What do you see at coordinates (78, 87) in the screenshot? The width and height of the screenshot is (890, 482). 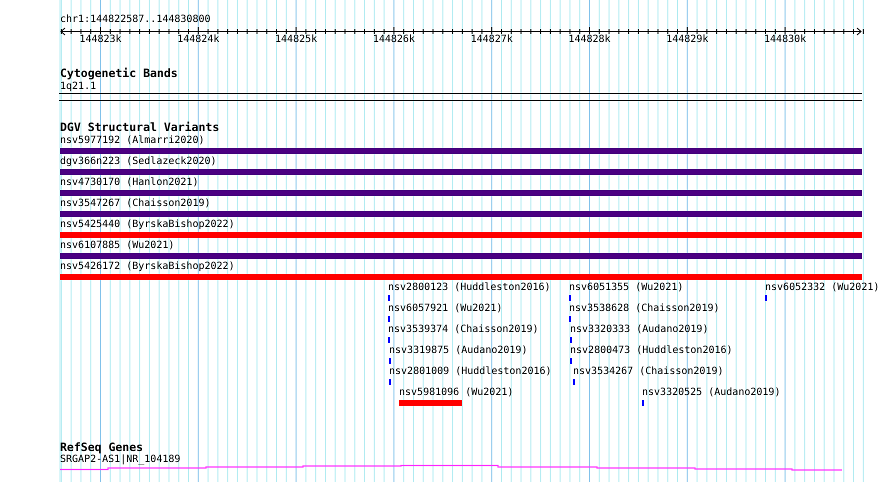 I see `band-label: 1q21.1` at bounding box center [78, 87].